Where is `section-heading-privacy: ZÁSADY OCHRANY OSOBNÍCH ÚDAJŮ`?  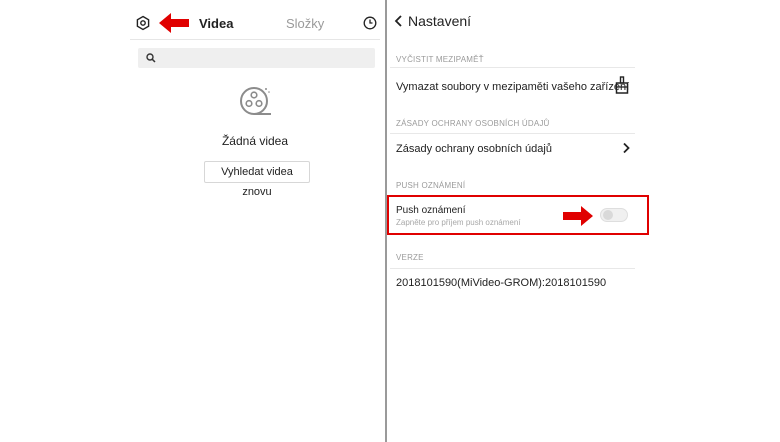
section-heading-privacy: ZÁSADY OCHRANY OSOBNÍCH ÚDAJŮ is located at coordinates (473, 123).